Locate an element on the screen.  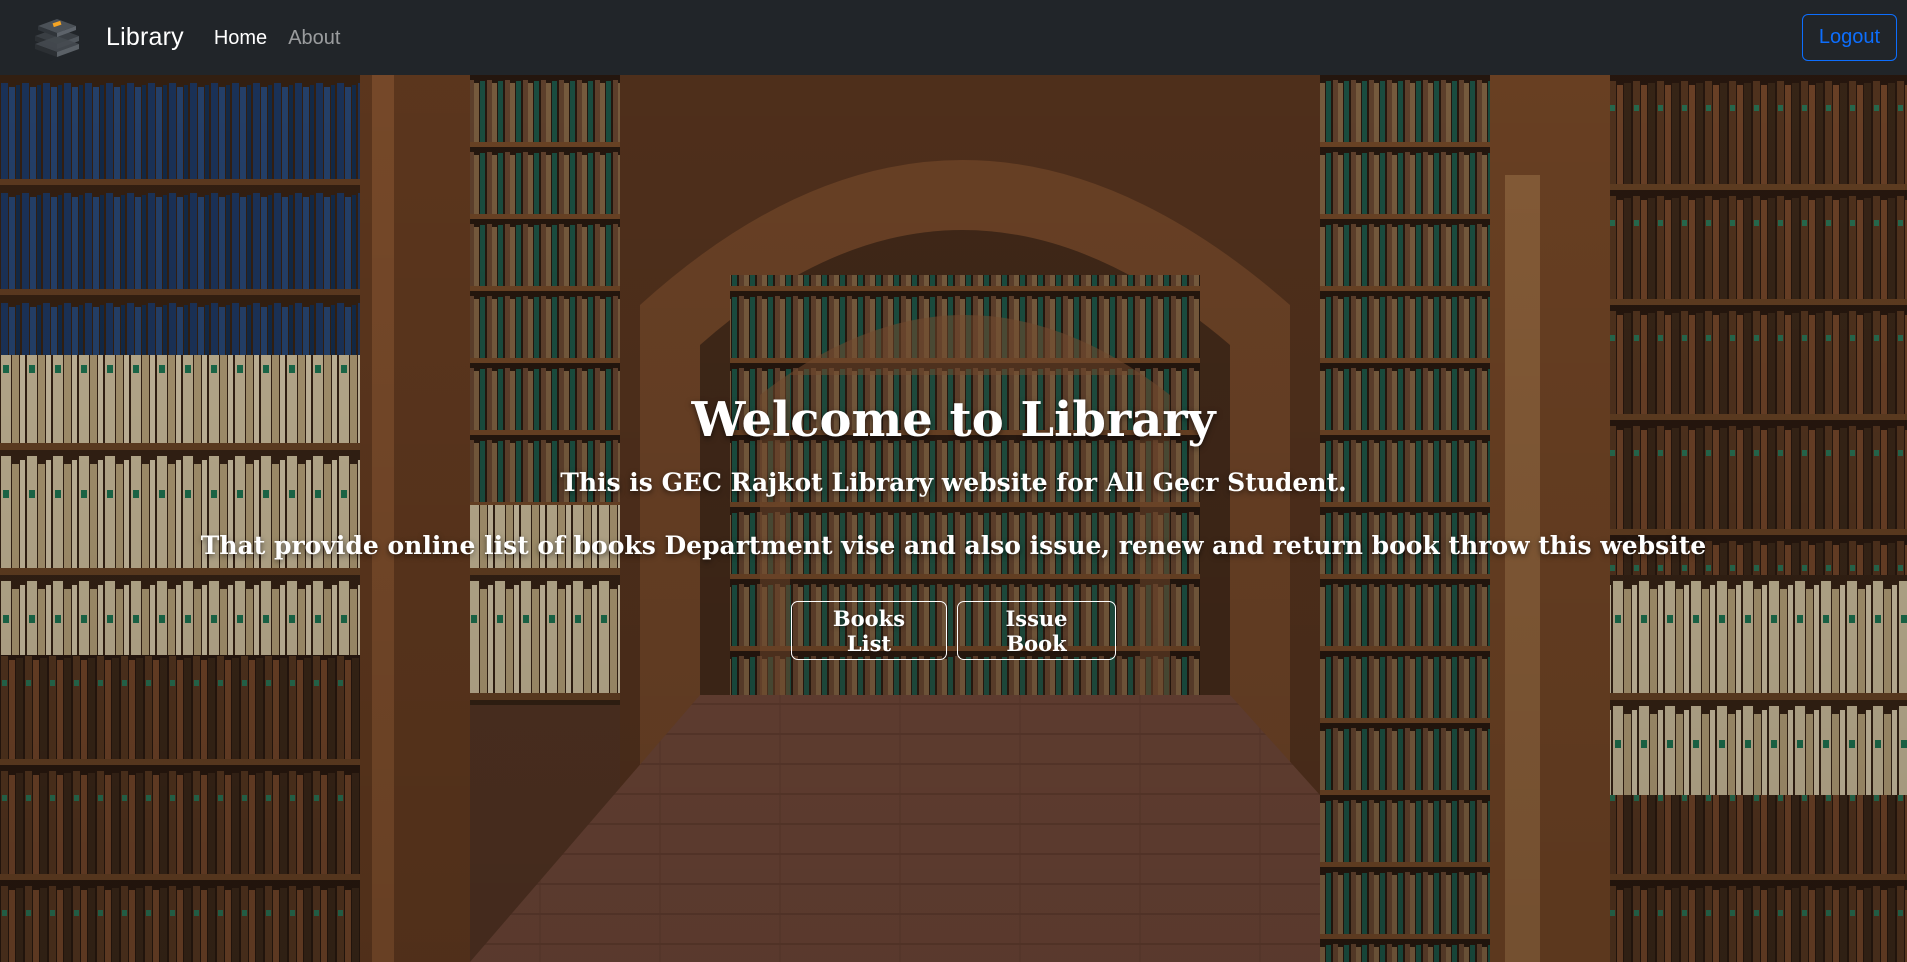
books-stack-icon is located at coordinates (57, 38).